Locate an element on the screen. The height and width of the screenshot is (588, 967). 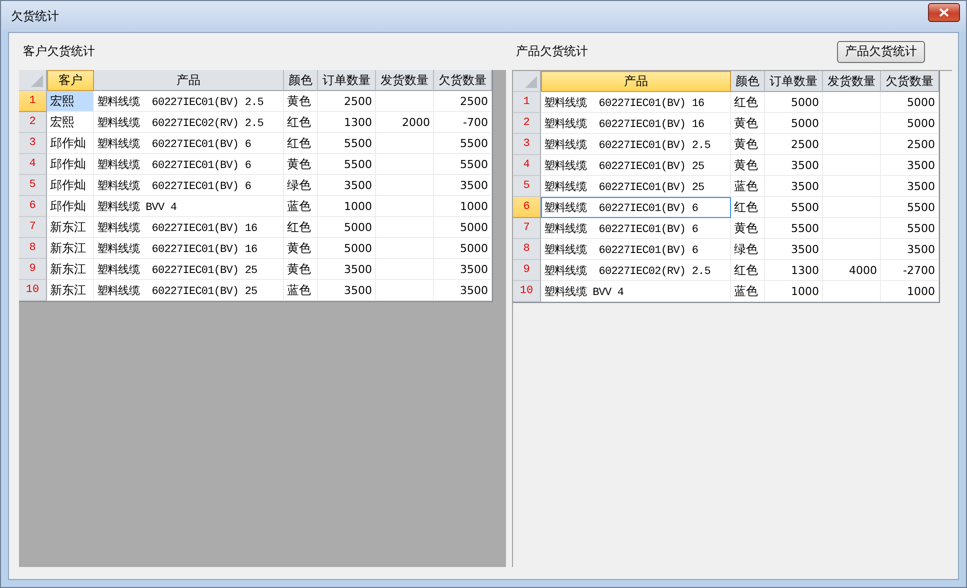
section-title: 产品欠货统计 is located at coordinates (552, 51).